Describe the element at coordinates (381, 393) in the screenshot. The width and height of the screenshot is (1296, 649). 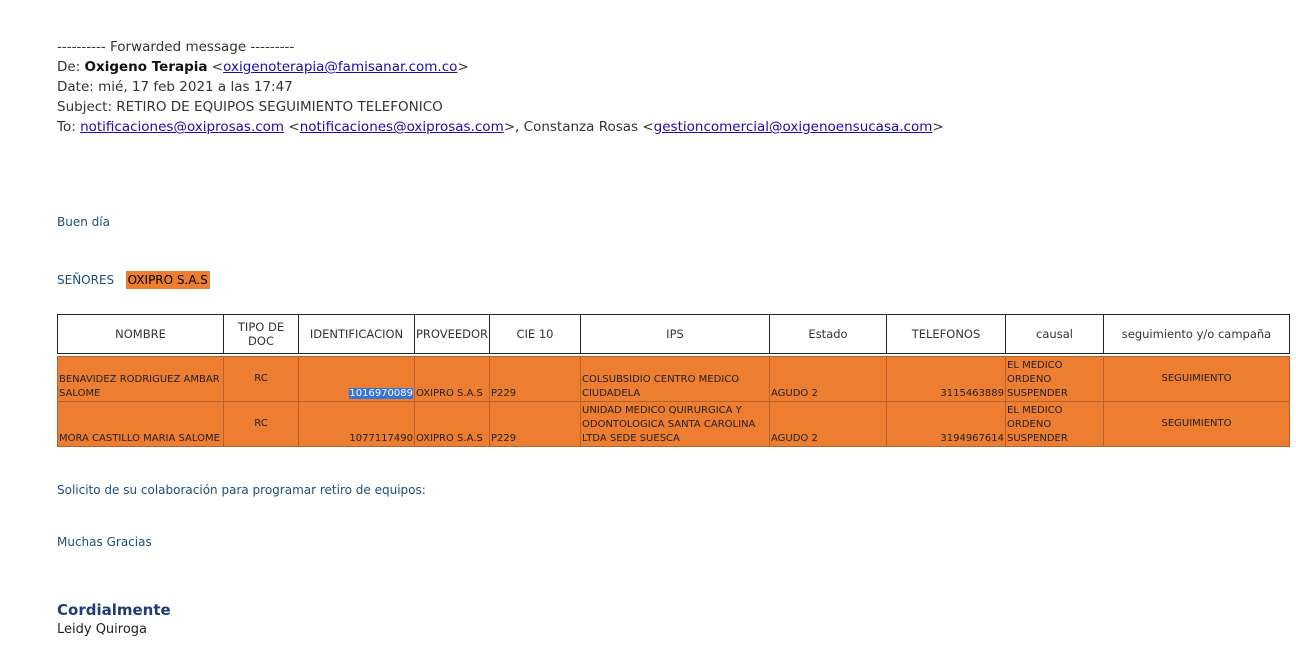
I see `selected-identificacion: 1016970089` at that location.